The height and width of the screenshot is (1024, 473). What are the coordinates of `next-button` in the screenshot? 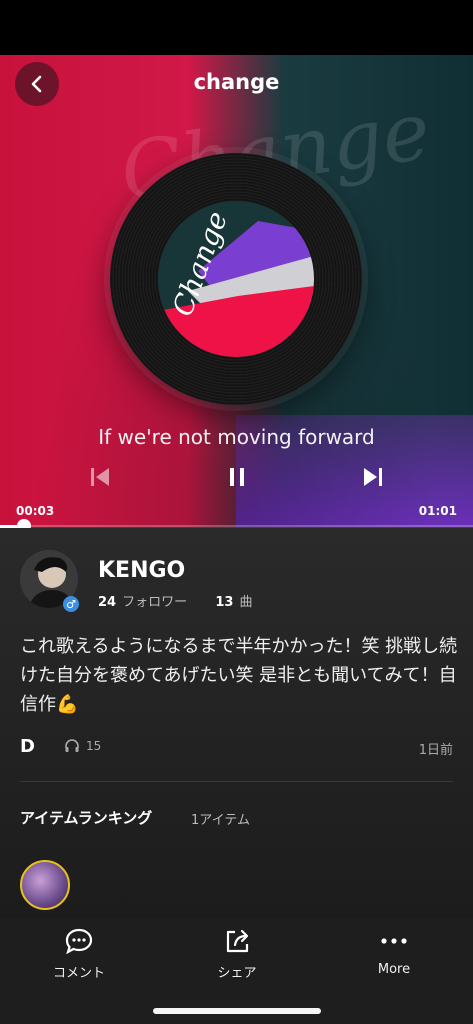 It's located at (373, 477).